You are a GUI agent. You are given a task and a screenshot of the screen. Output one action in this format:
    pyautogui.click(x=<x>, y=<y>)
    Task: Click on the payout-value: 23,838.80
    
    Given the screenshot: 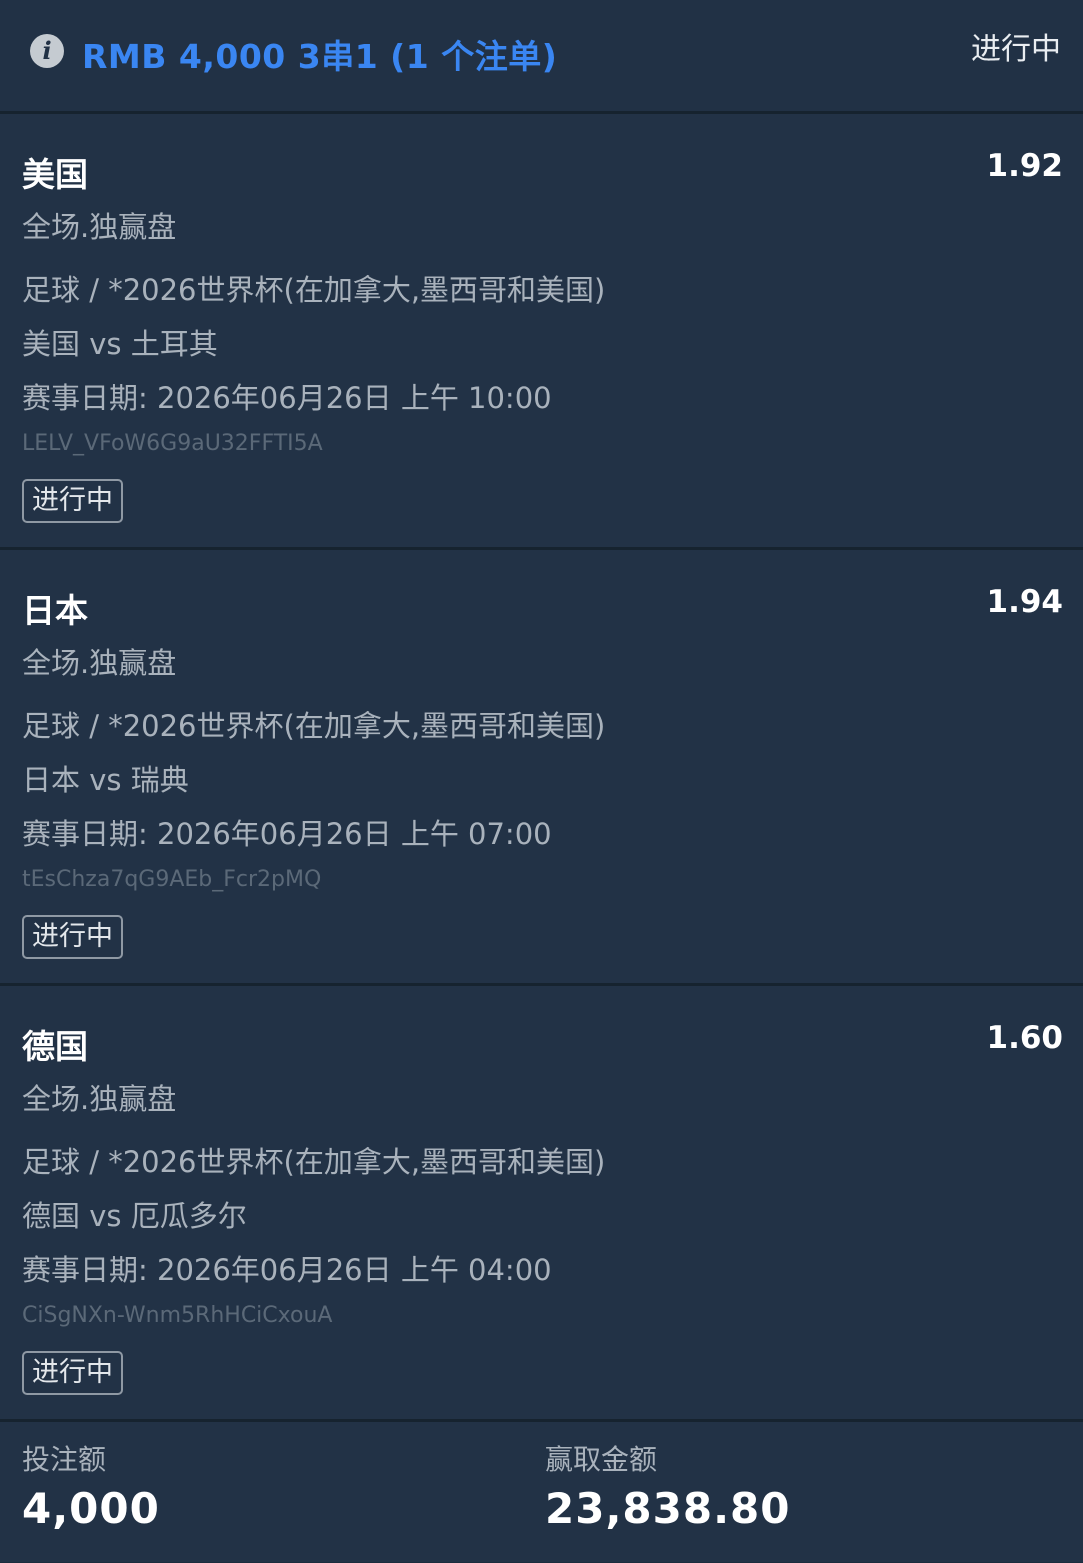 What is the action you would take?
    pyautogui.click(x=668, y=1508)
    